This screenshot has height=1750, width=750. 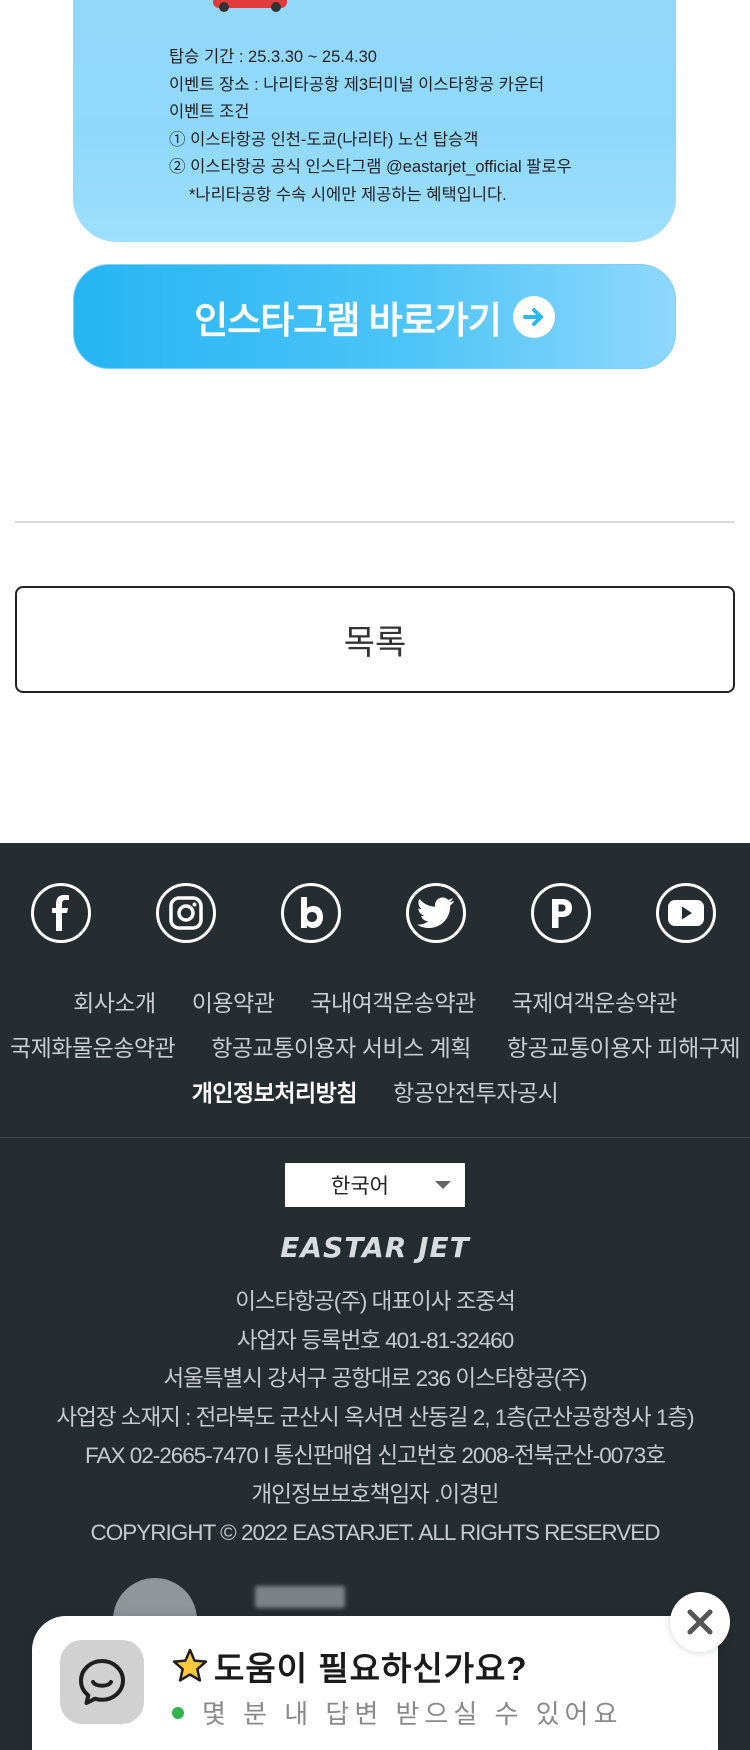 I want to click on link-service-plan: 항공교통이용자 서비스 계획, so click(x=341, y=1046).